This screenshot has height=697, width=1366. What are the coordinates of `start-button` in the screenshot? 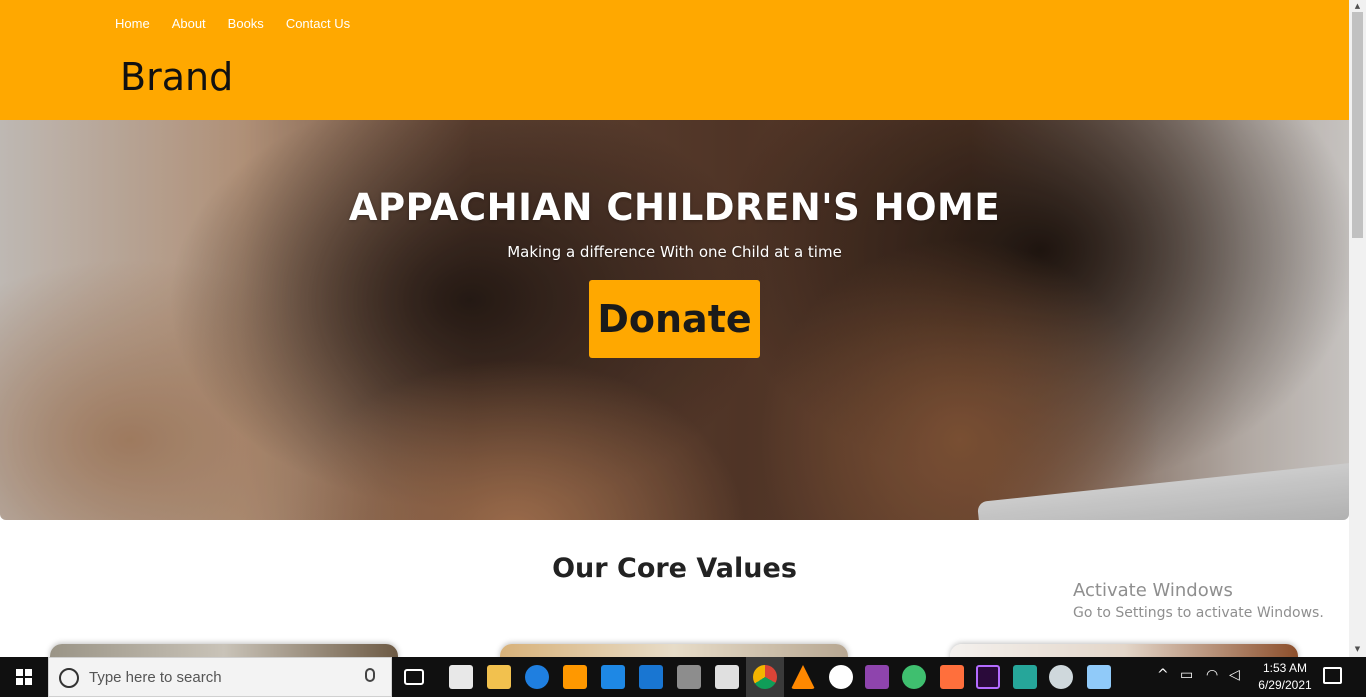 It's located at (24, 677).